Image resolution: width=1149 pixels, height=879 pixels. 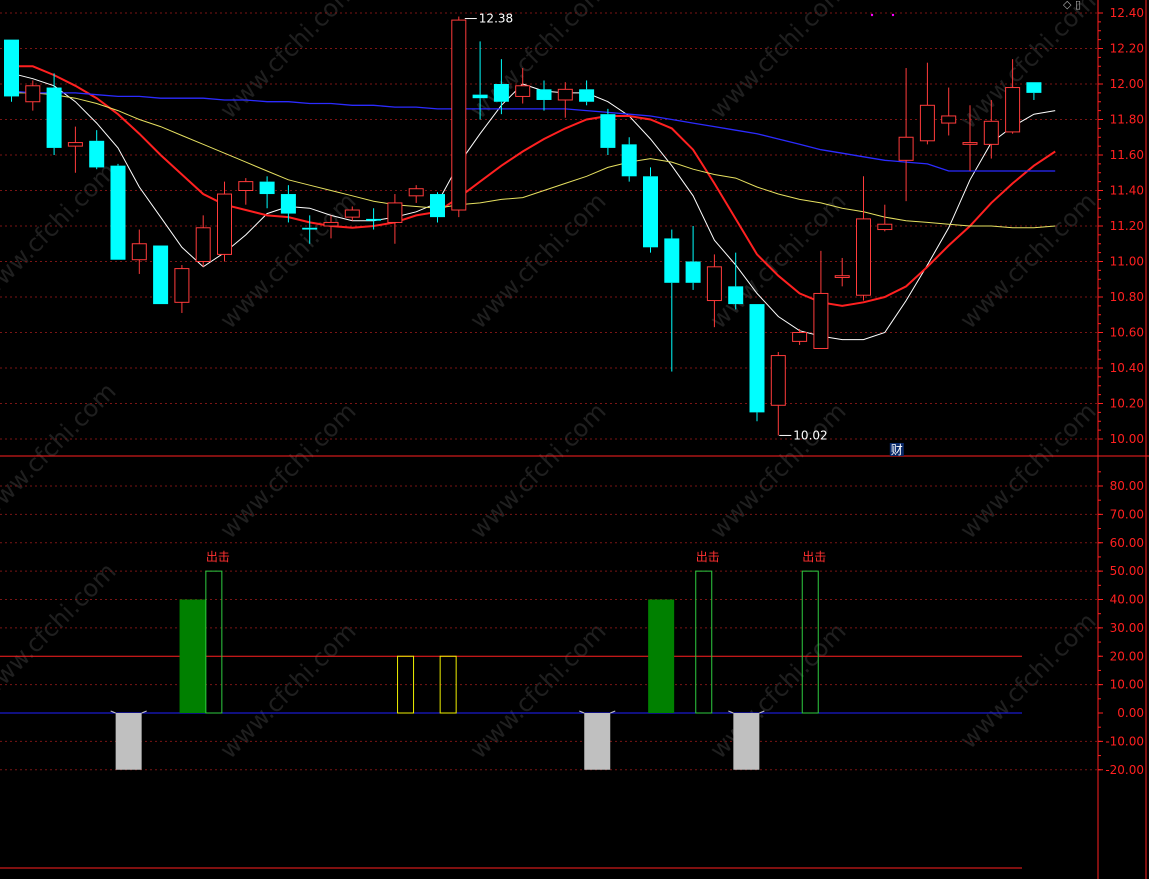 I want to click on price-tick-label: 10.60, so click(x=1127, y=333).